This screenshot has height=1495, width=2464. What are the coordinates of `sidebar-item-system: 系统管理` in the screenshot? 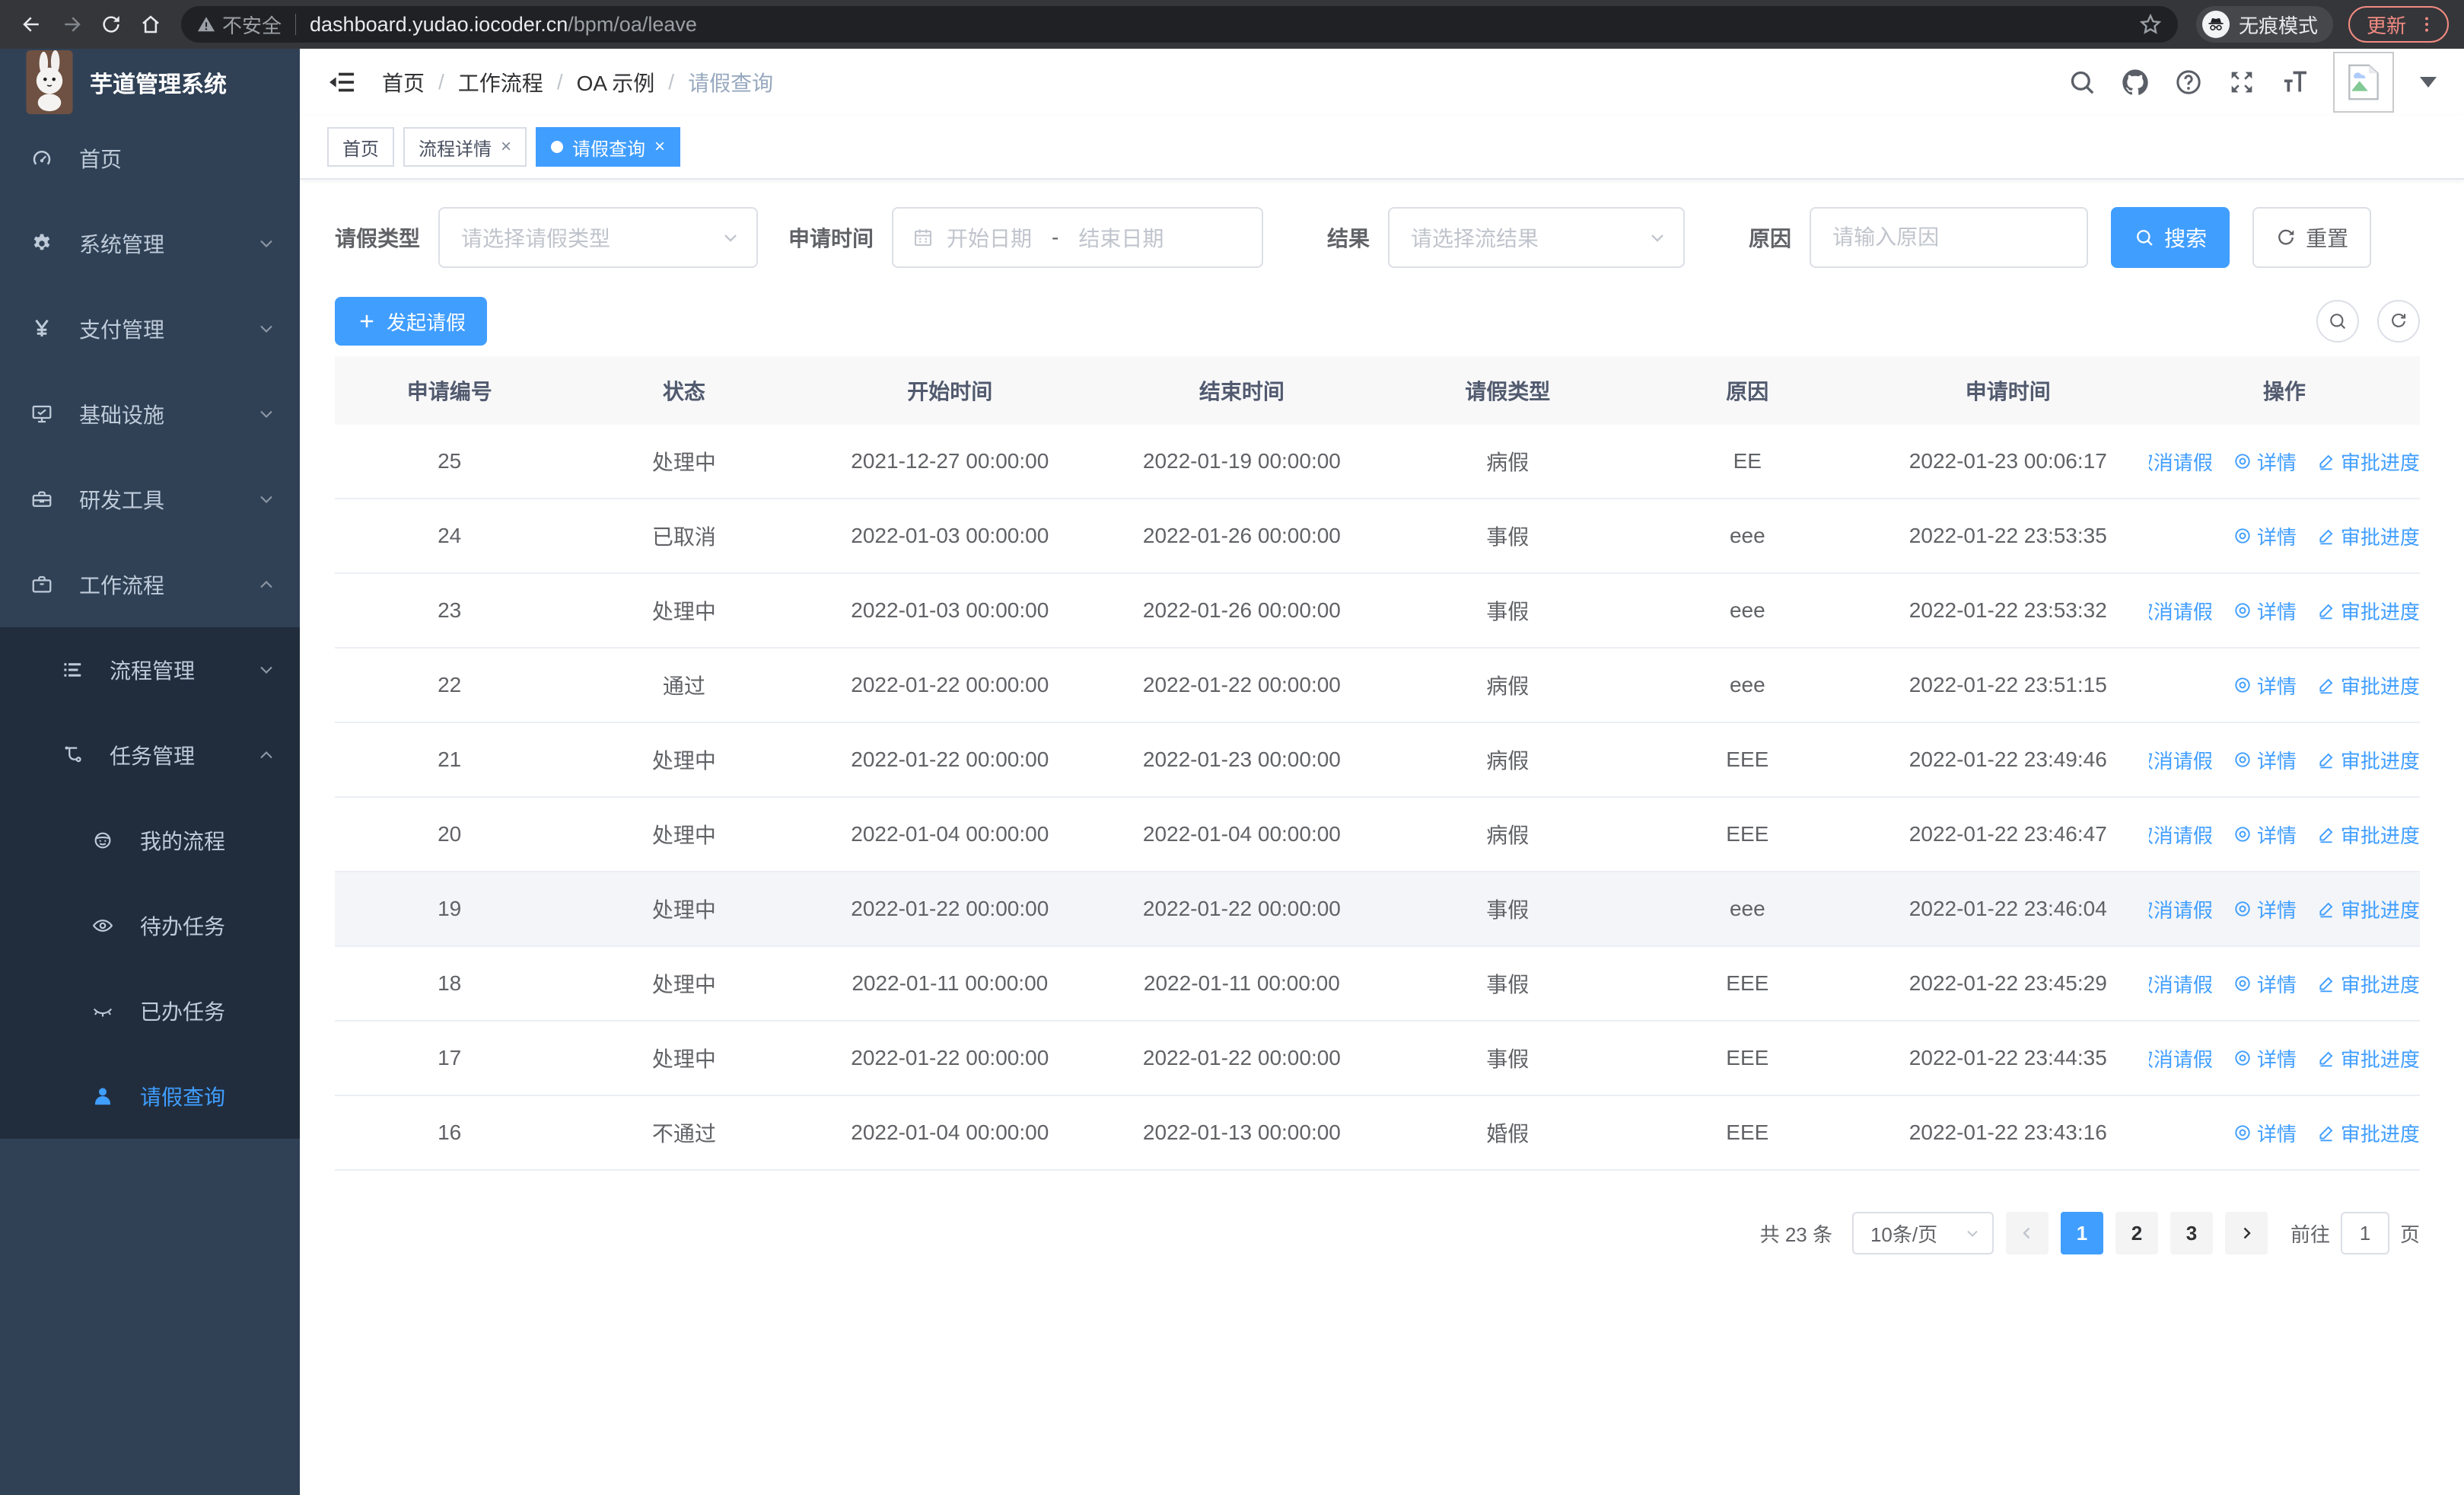 It's located at (150, 243).